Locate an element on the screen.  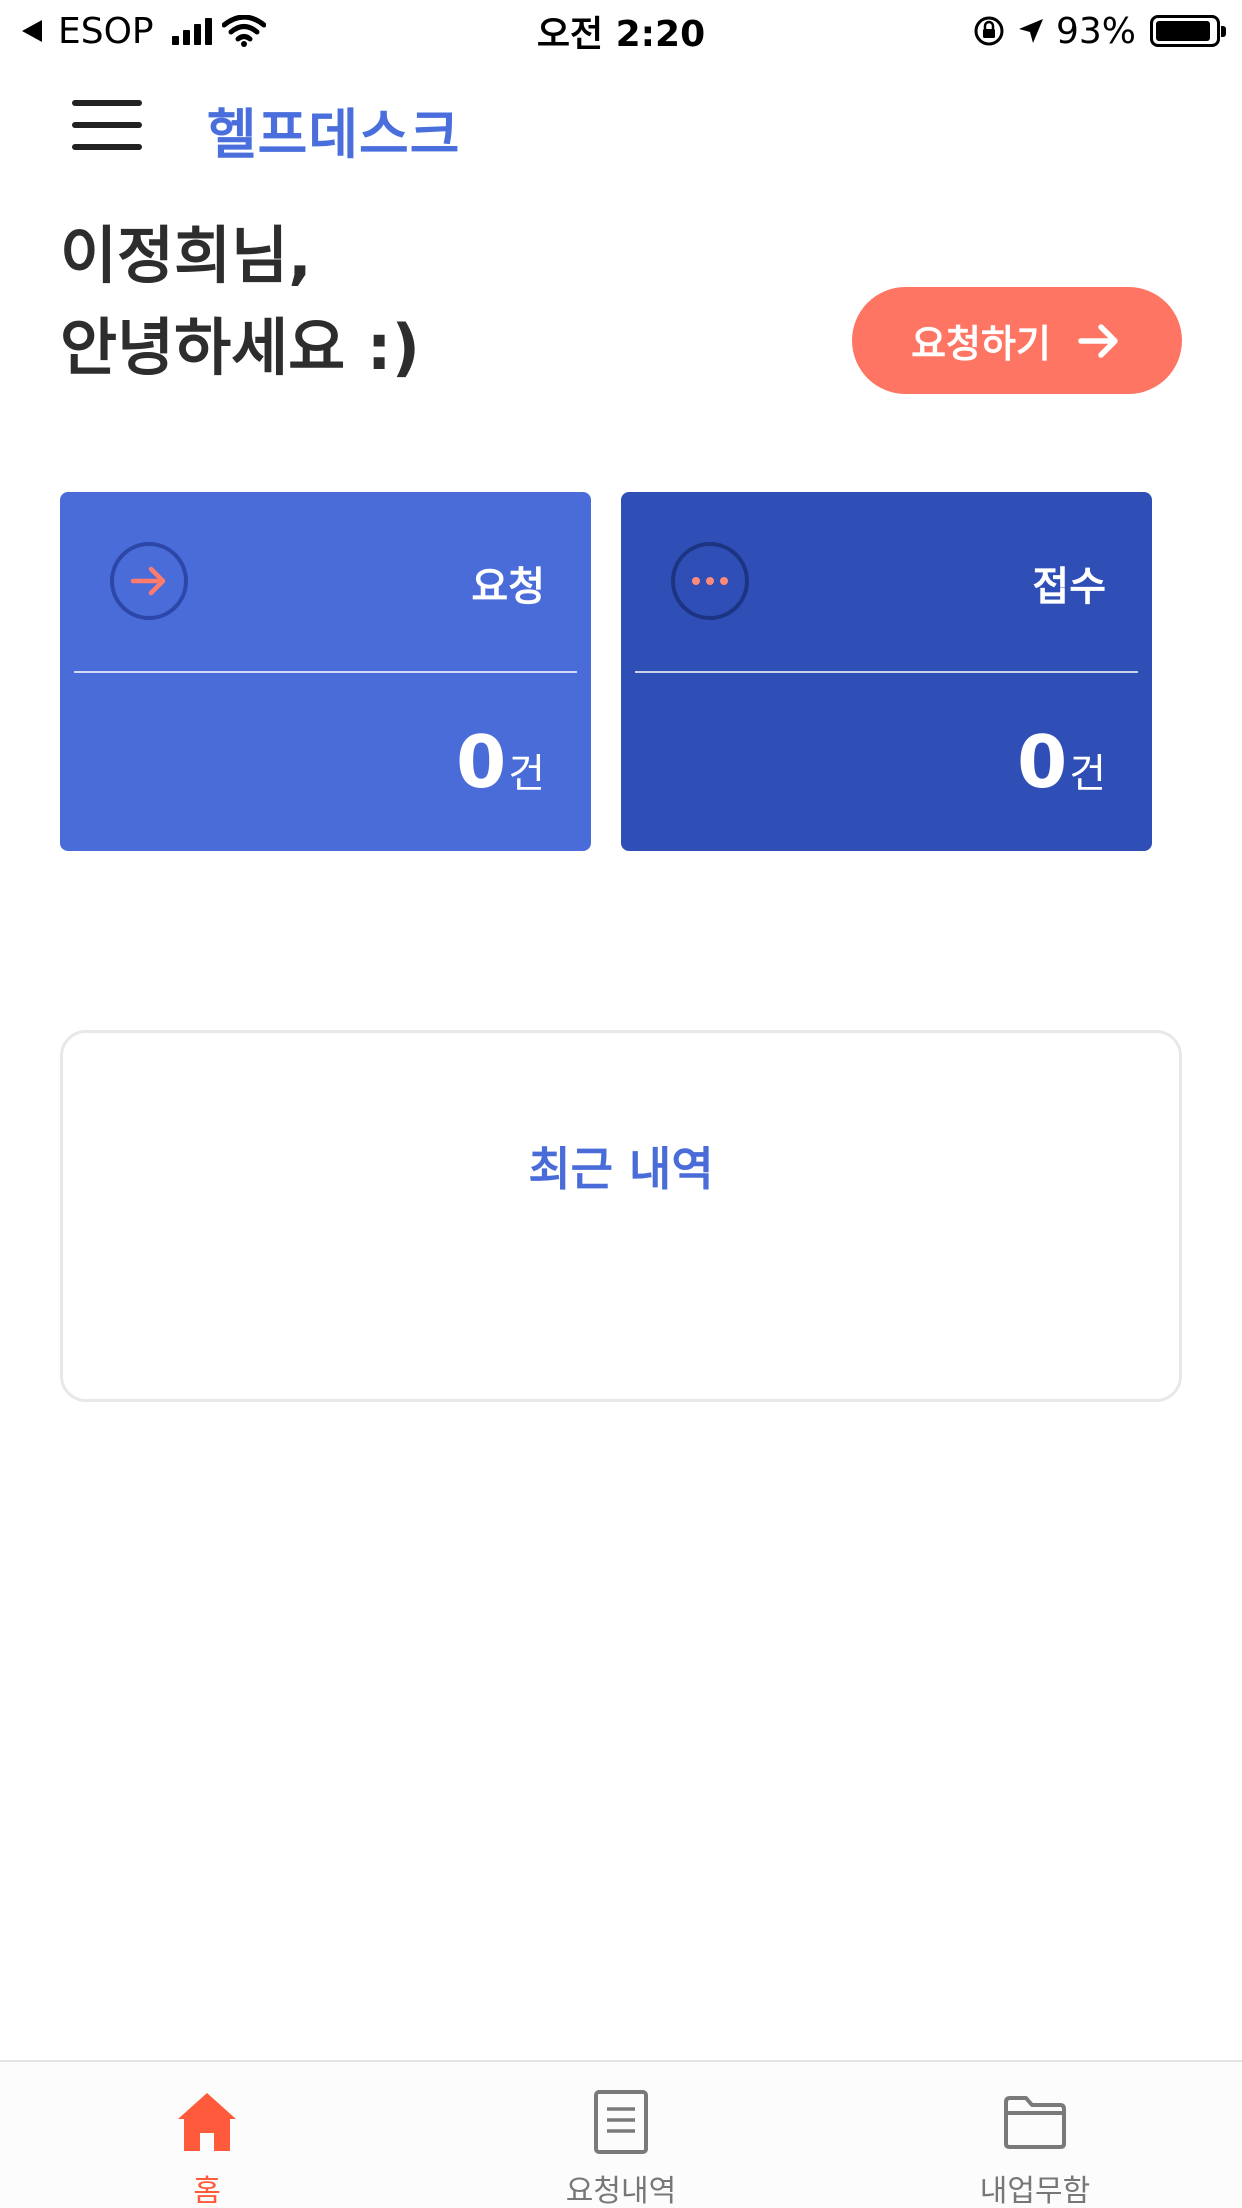
bottom-navigation: 홈 요청내역 내업무함 is located at coordinates (621, 2134).